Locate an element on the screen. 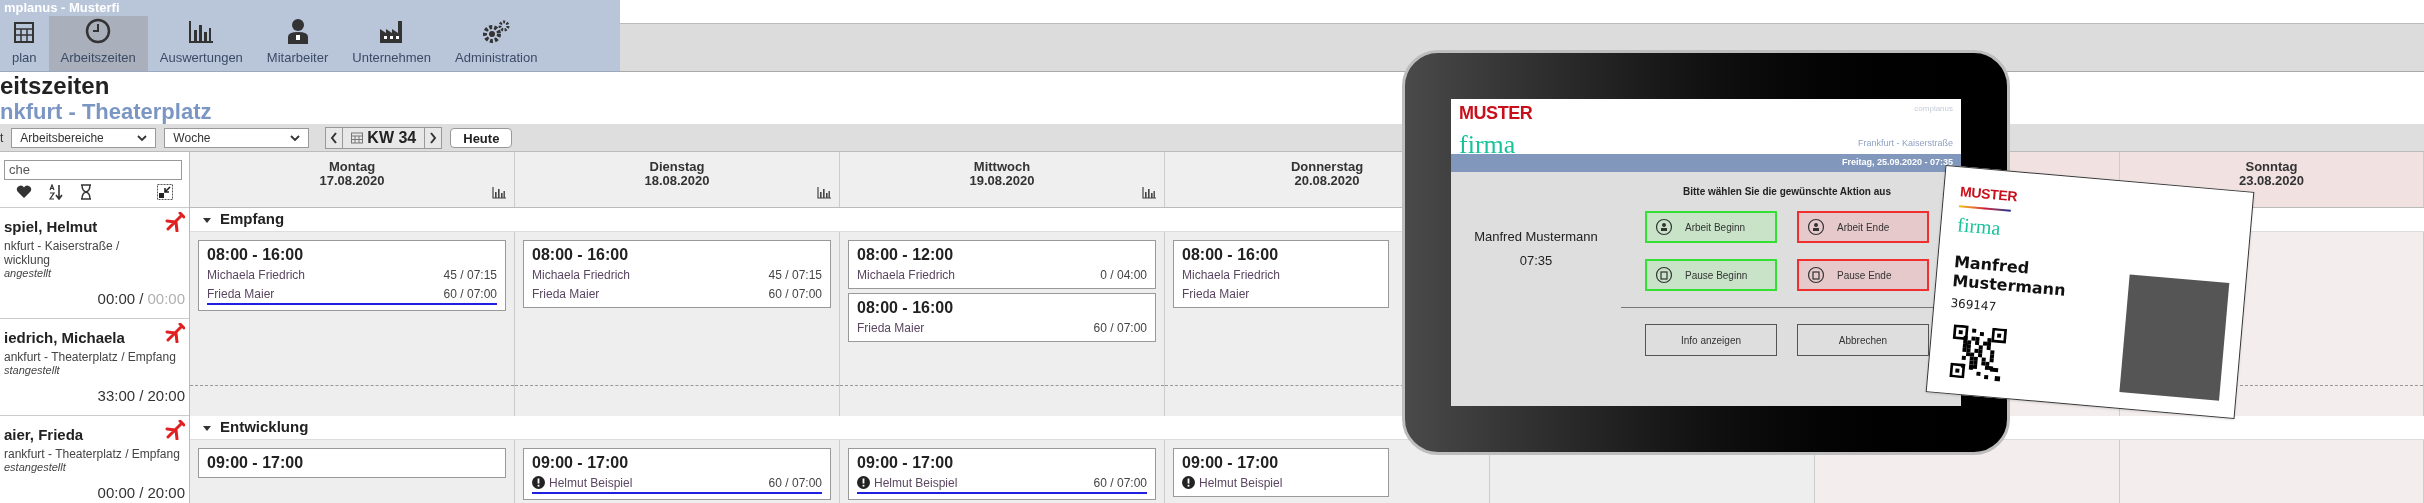  shift-card: 08:00 - 12:00 Michaela Friedrich 0 / 04:00 is located at coordinates (1002, 264).